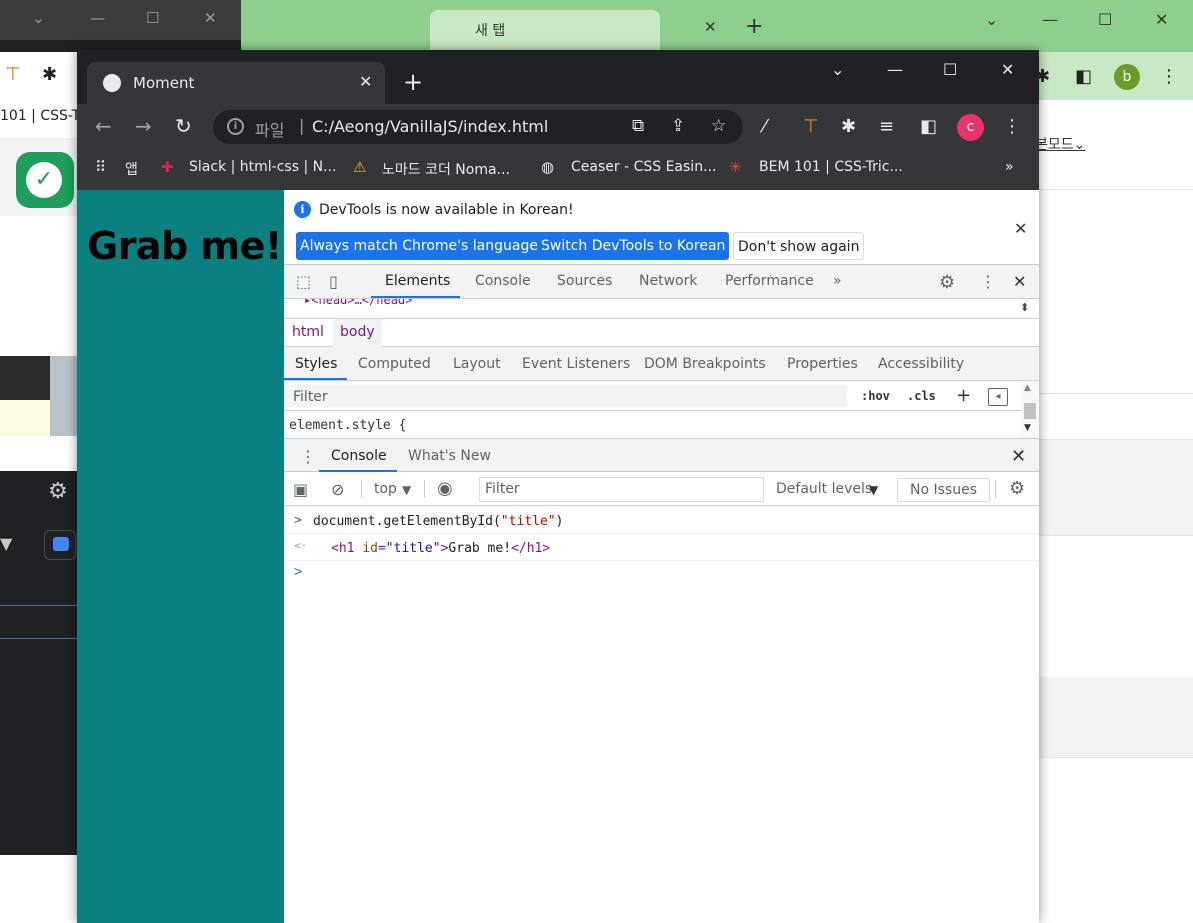 This screenshot has width=1193, height=923. I want to click on device-toolbar-icon: ▯, so click(333, 281).